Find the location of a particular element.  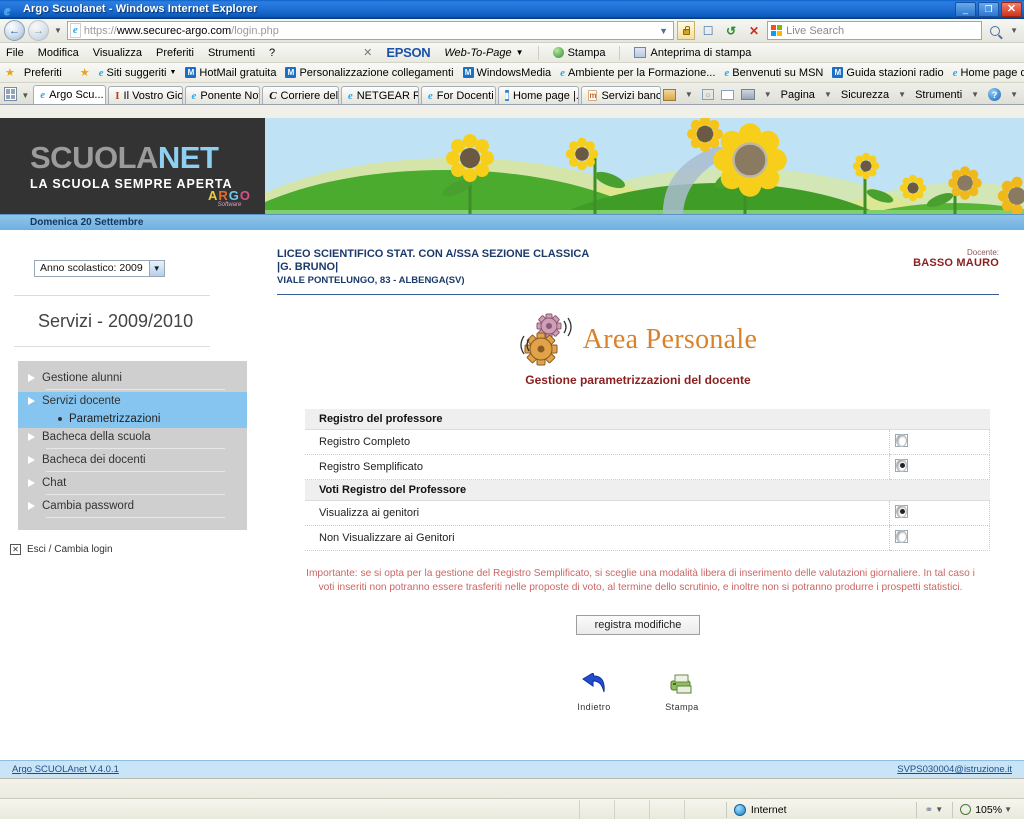

tab-argo-scuolanet: e Argo Scu... ✕ is located at coordinates (70, 94).